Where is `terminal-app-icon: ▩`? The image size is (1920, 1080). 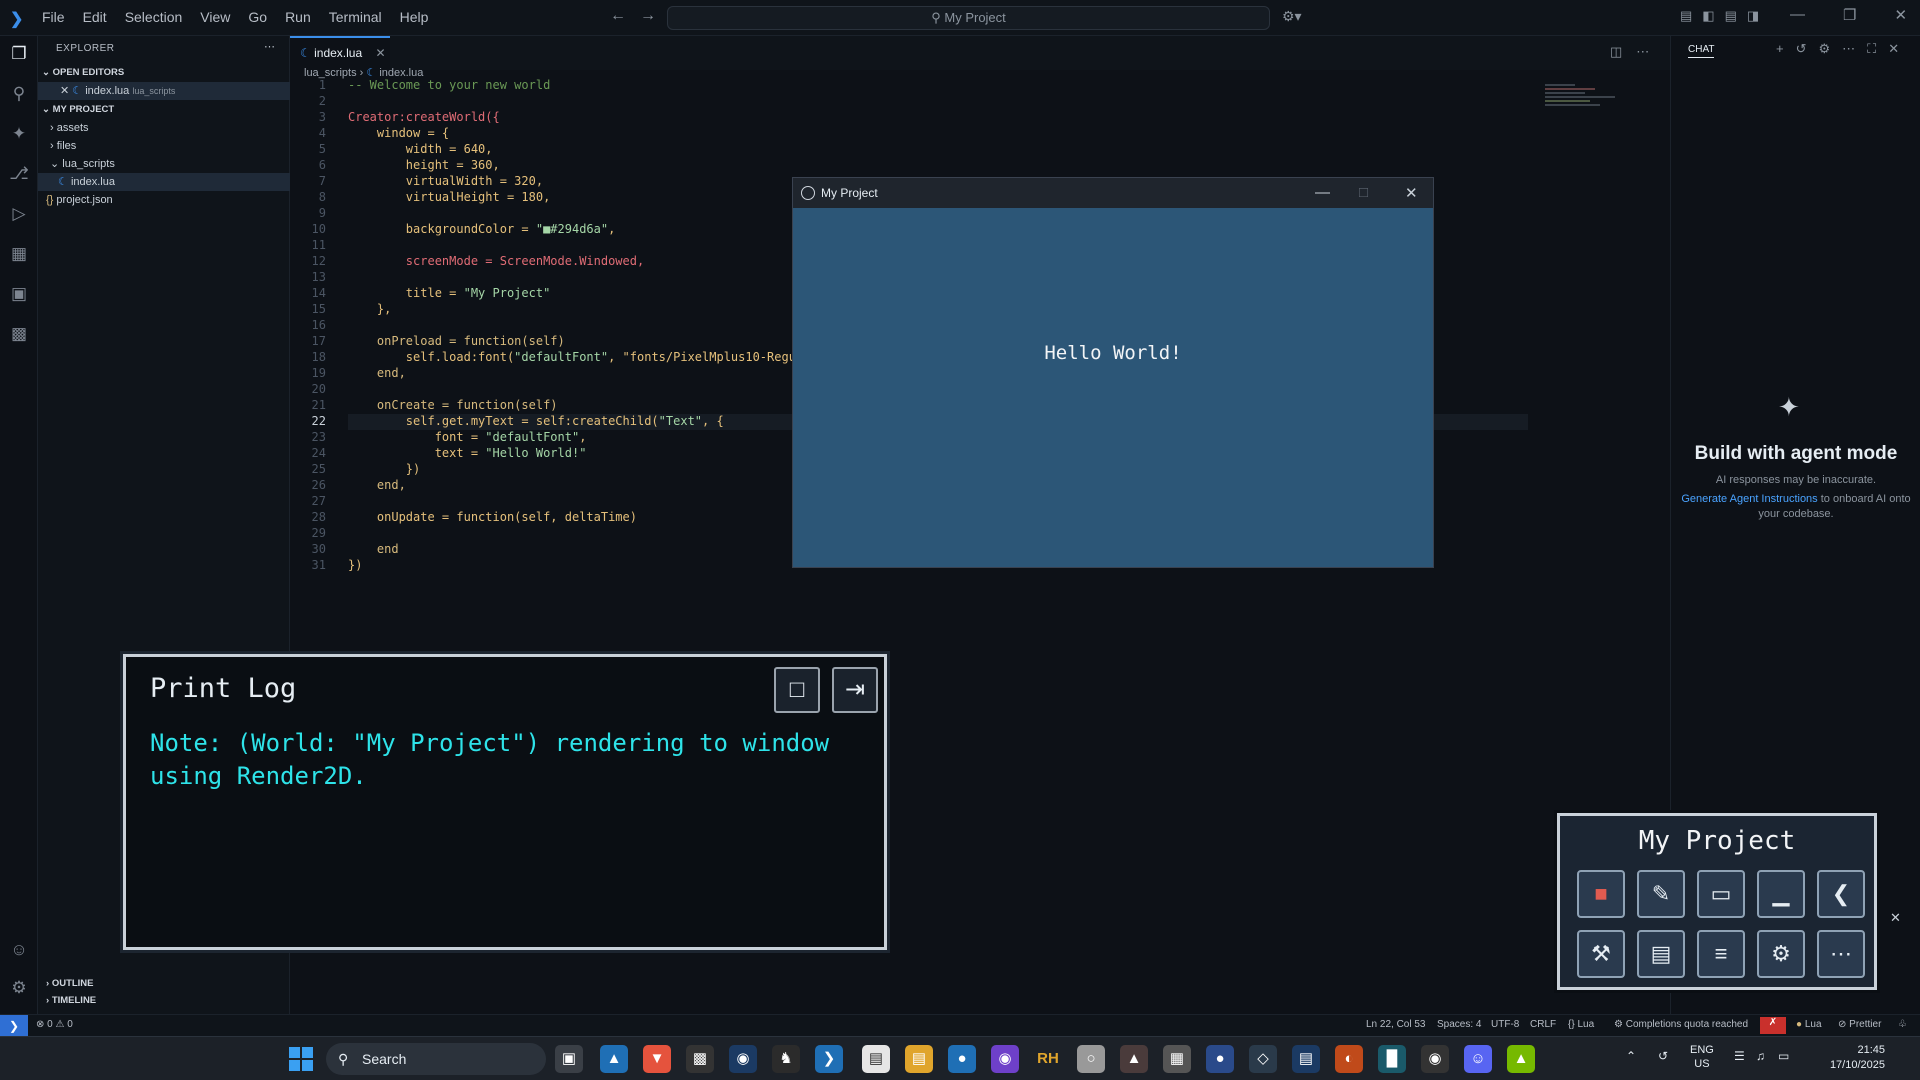
terminal-app-icon: ▩ is located at coordinates (700, 1059).